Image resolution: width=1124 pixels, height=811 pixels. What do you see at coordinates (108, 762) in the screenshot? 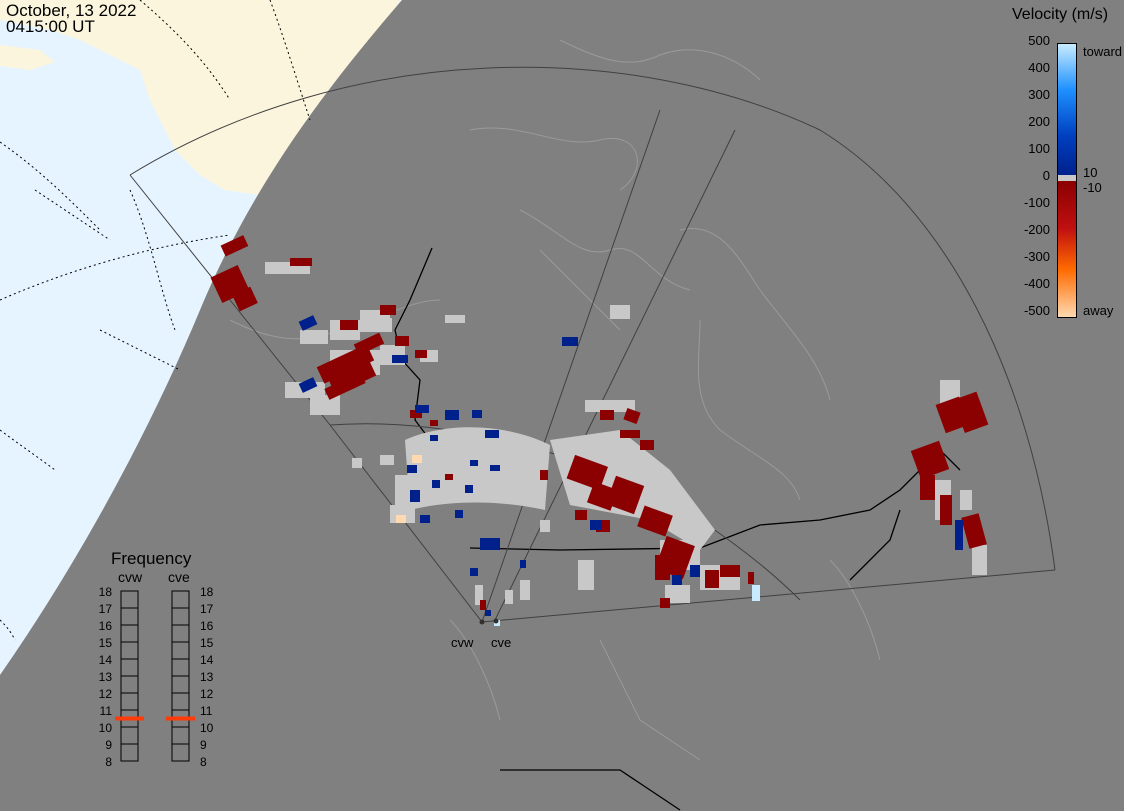
I see `freq-left-8: 8` at bounding box center [108, 762].